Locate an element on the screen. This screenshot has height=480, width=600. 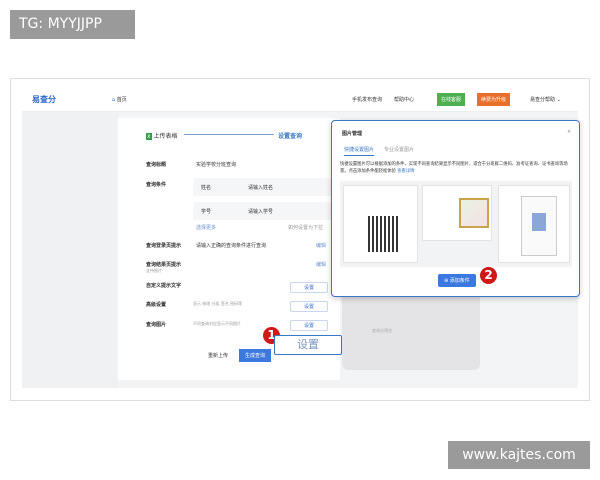
custom-tip-label: 自定义提示文字 is located at coordinates (164, 286).